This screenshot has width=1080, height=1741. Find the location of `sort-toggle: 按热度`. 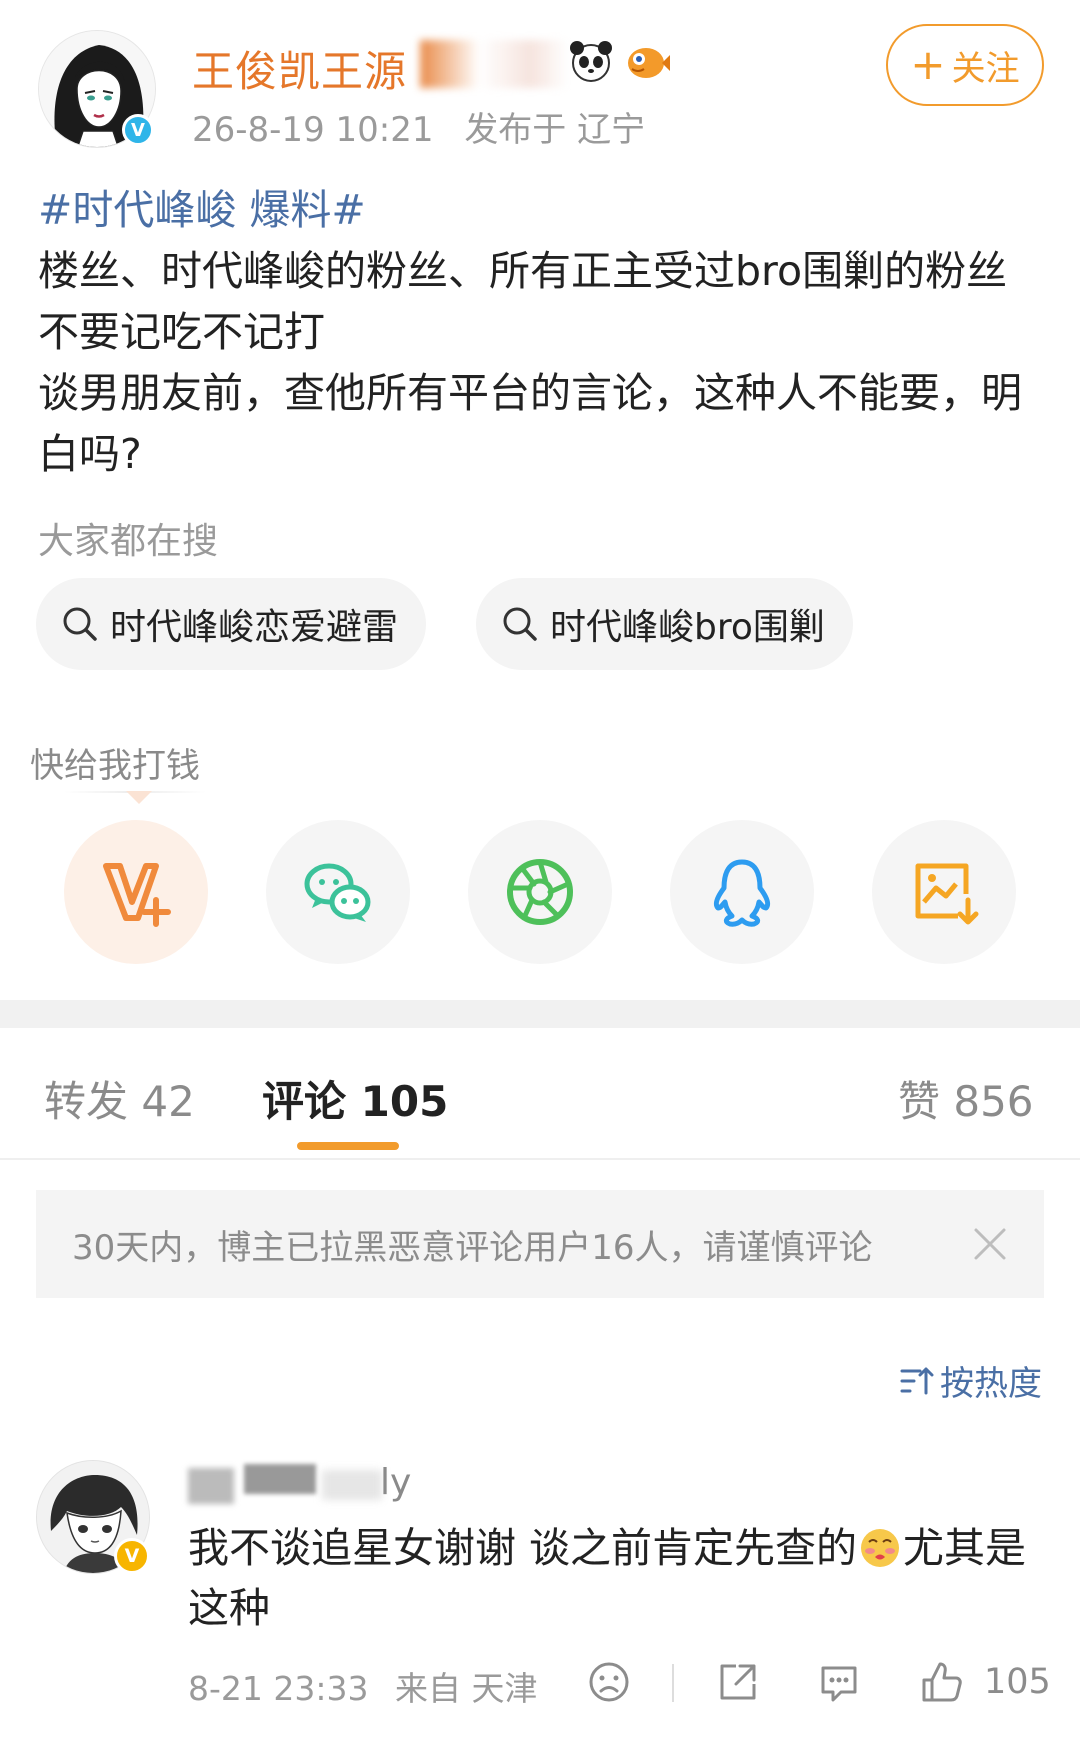

sort-toggle: 按热度 is located at coordinates (970, 1380).